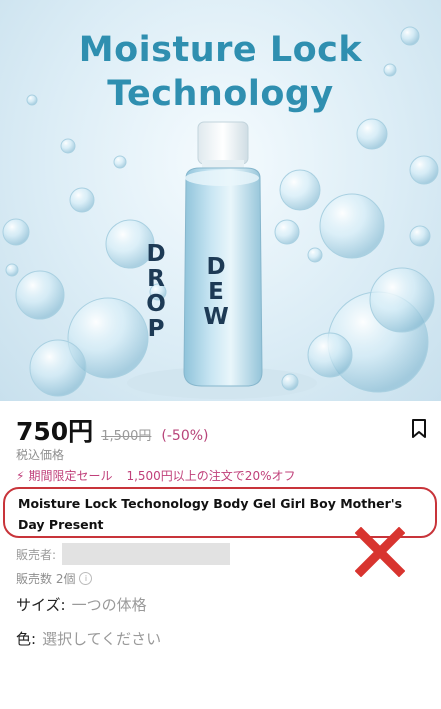  Describe the element at coordinates (380, 552) in the screenshot. I see `x-mark-icon` at that location.